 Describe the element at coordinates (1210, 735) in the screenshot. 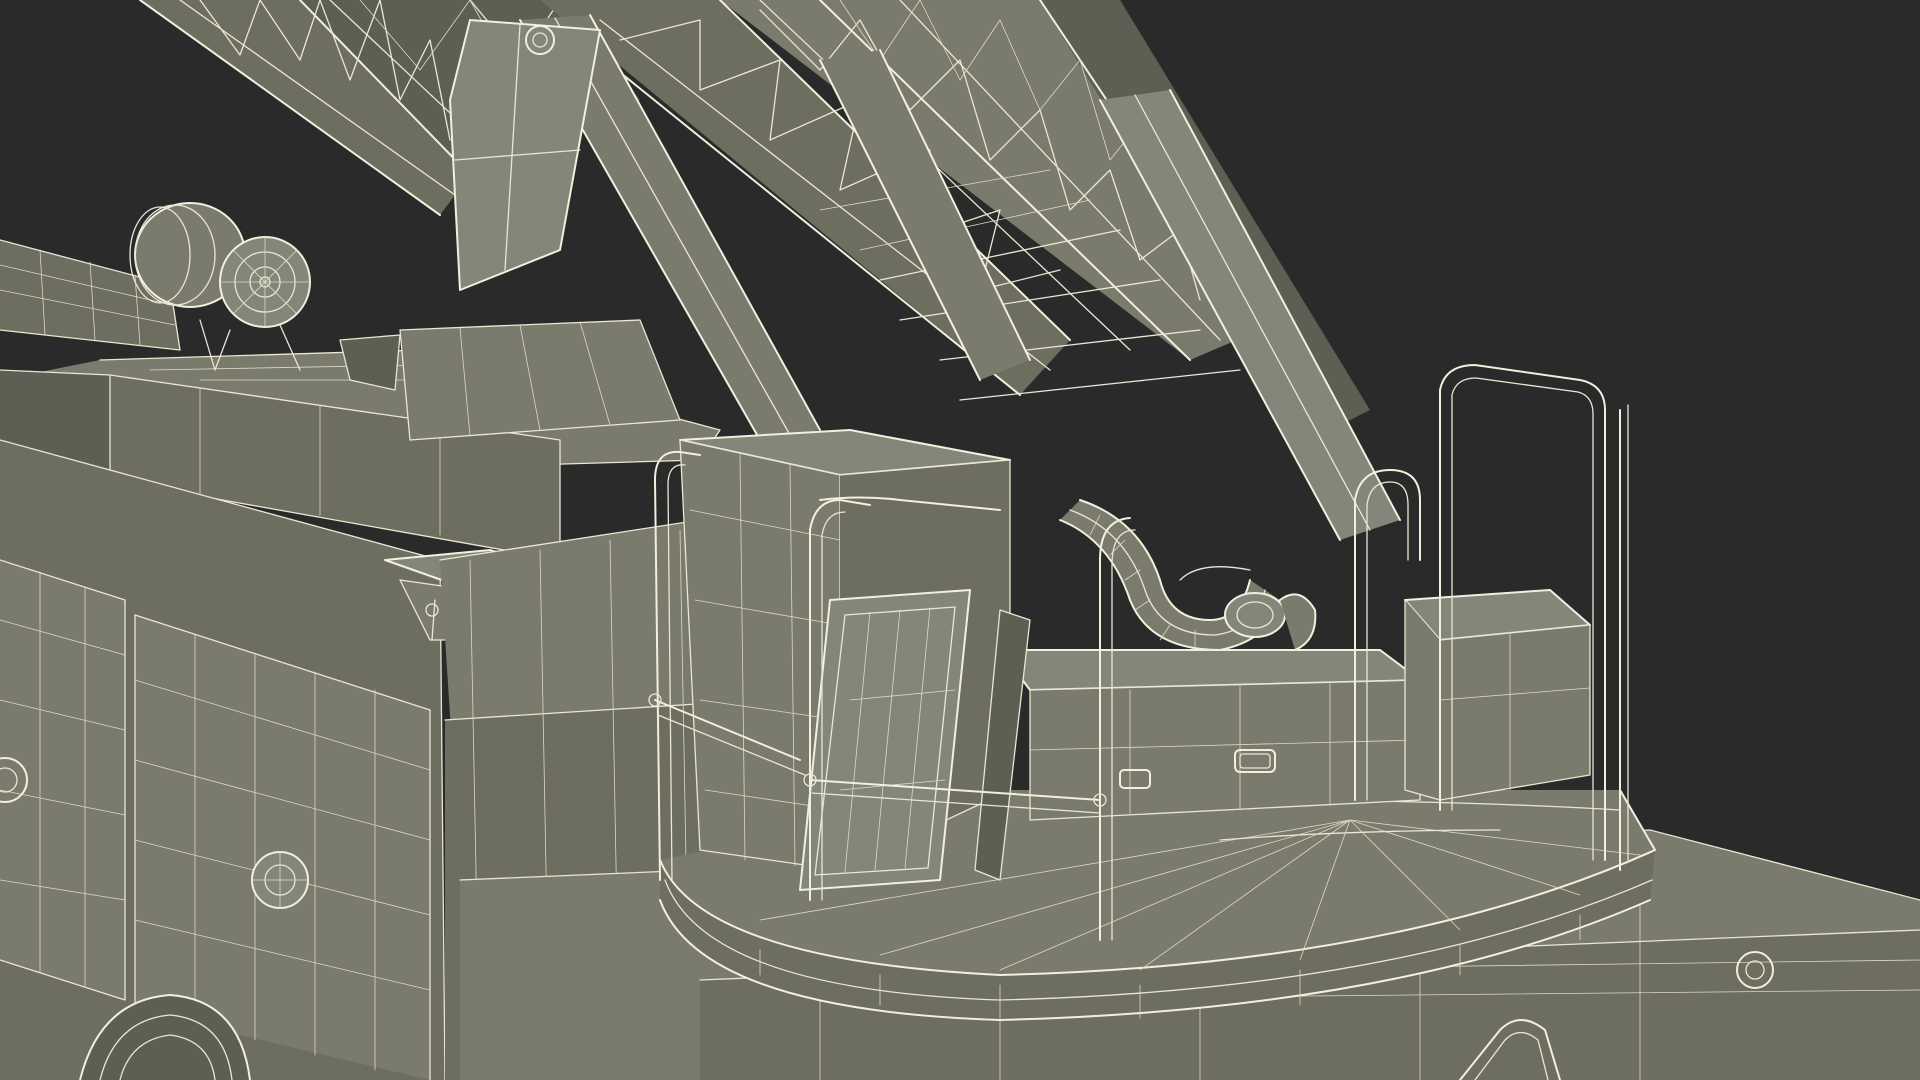

I see `turntable-cabinet` at that location.